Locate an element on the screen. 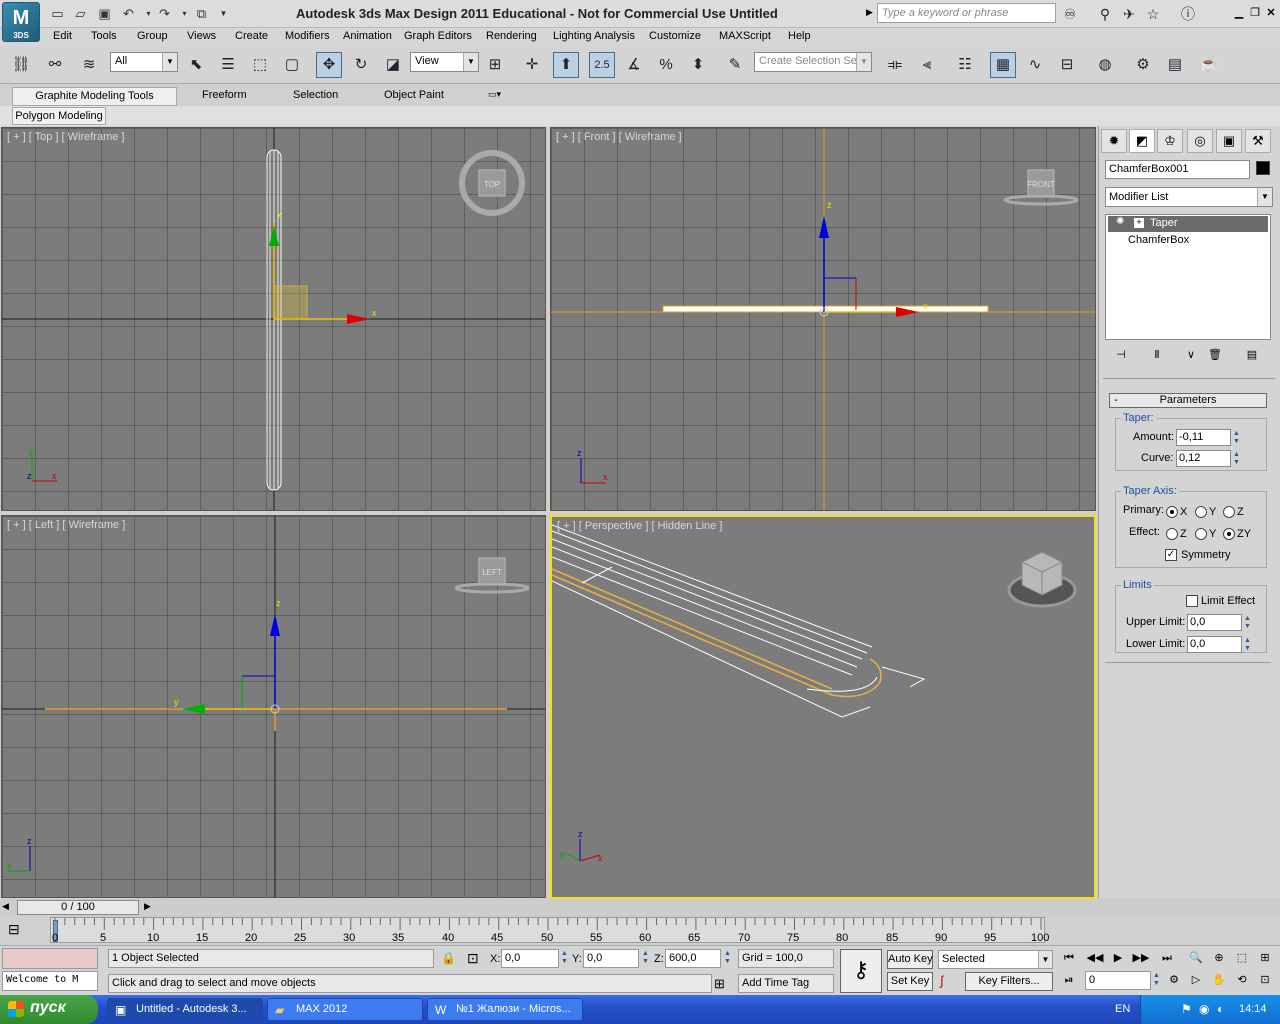 This screenshot has height=1024, width=1280. graphite-toggle-icon: ▦ is located at coordinates (1003, 65).